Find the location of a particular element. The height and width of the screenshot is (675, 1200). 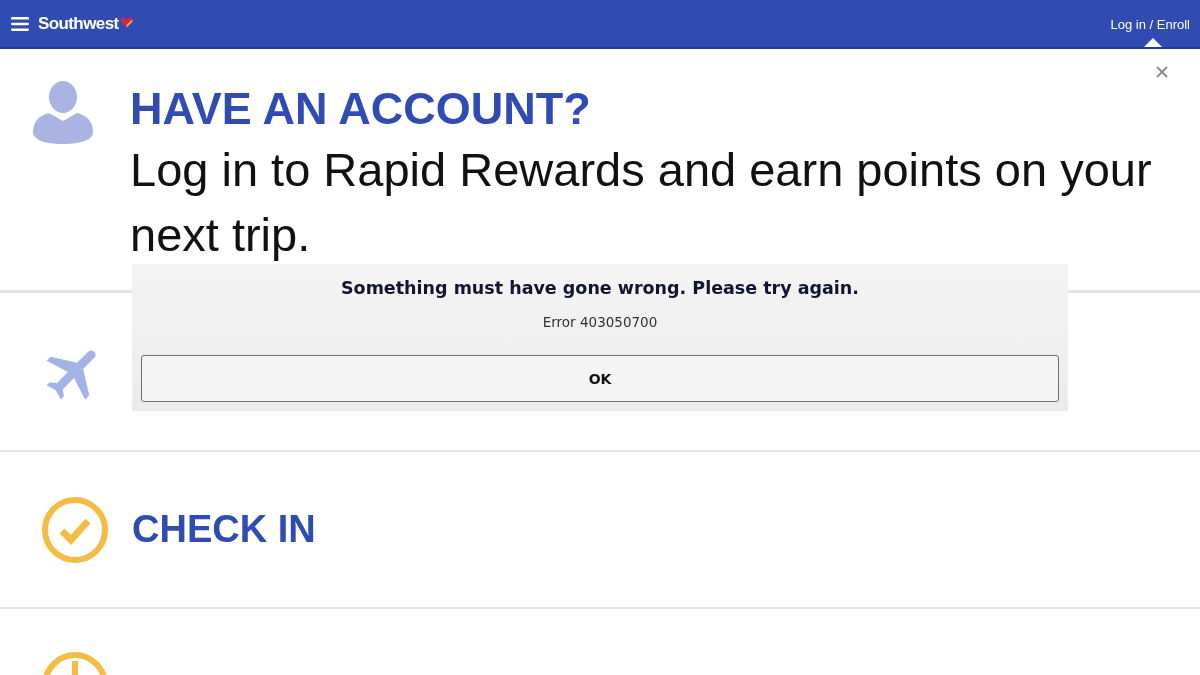

account-heading: HAVE AN ACCOUNT? is located at coordinates (361, 109).